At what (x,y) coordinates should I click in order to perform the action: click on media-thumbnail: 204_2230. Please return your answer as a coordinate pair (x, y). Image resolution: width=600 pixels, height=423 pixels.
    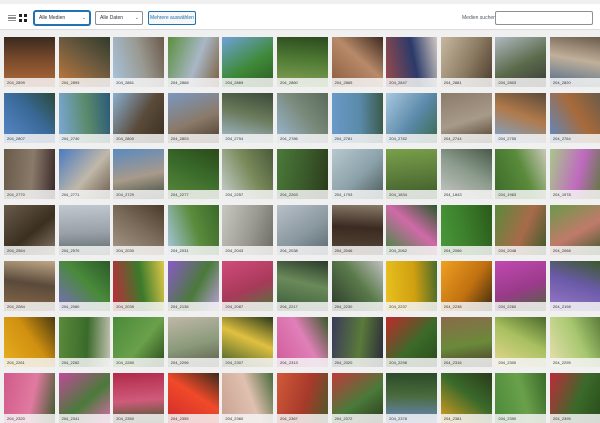
    Looking at the image, I should click on (357, 286).